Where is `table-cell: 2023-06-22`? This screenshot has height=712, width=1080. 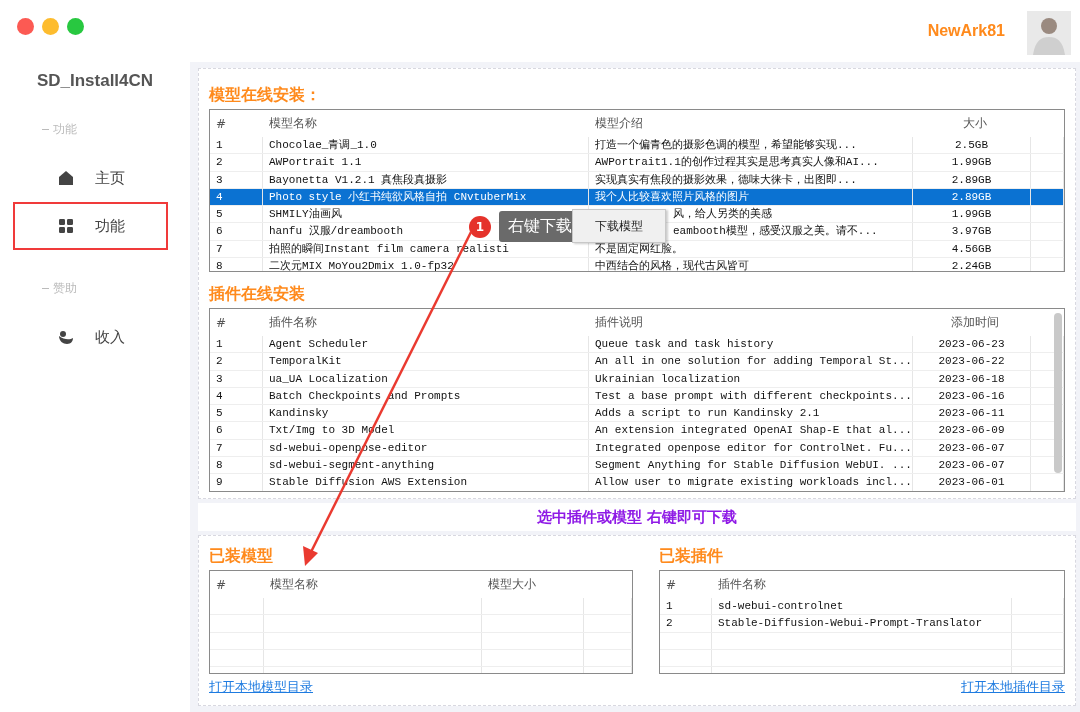 table-cell: 2023-06-22 is located at coordinates (971, 361).